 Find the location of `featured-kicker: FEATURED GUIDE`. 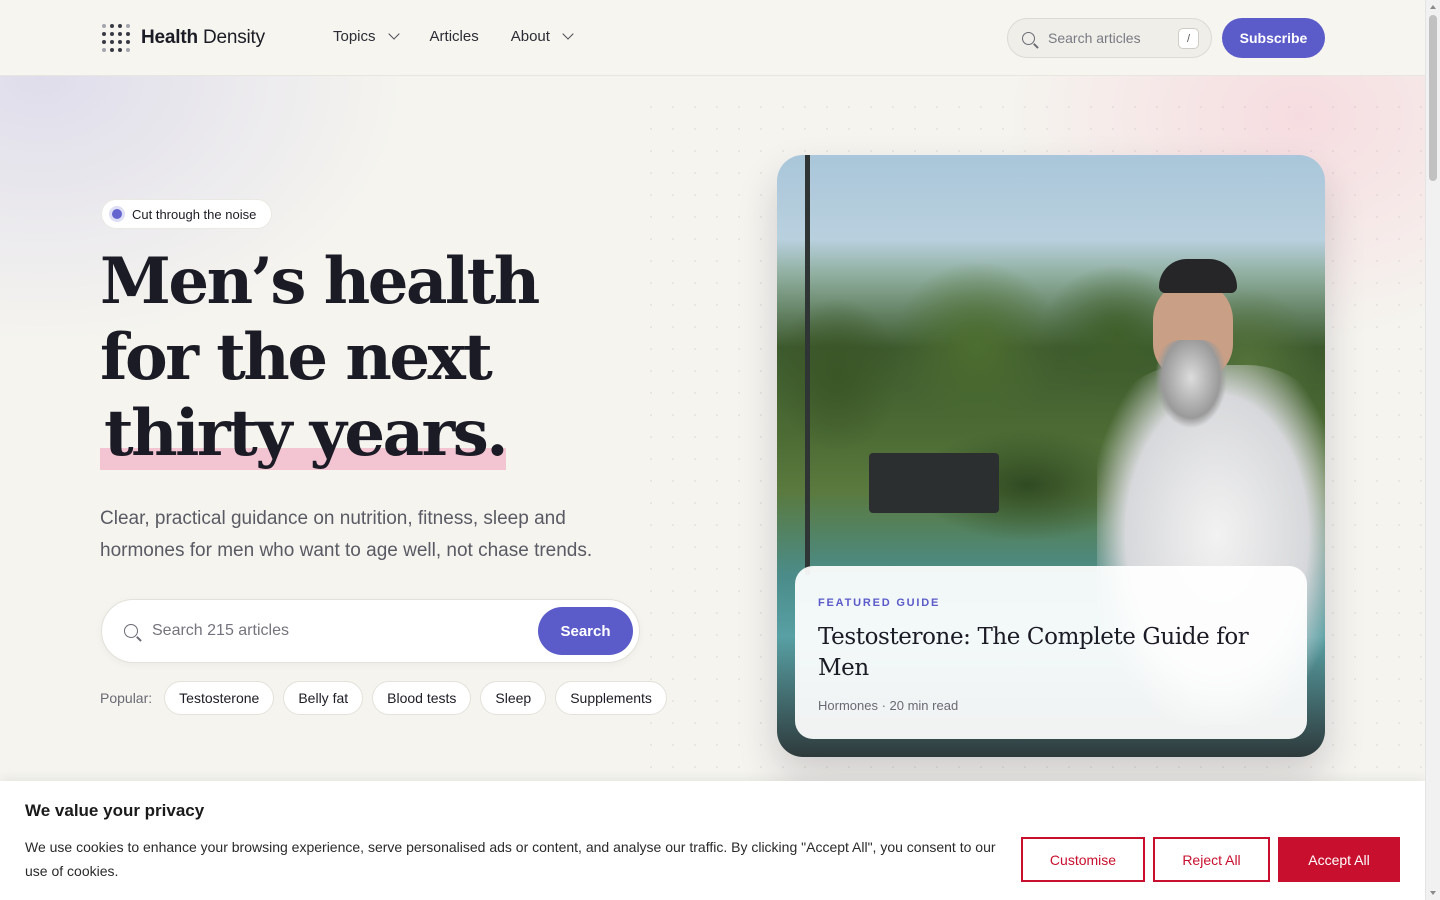

featured-kicker: FEATURED GUIDE is located at coordinates (879, 603).